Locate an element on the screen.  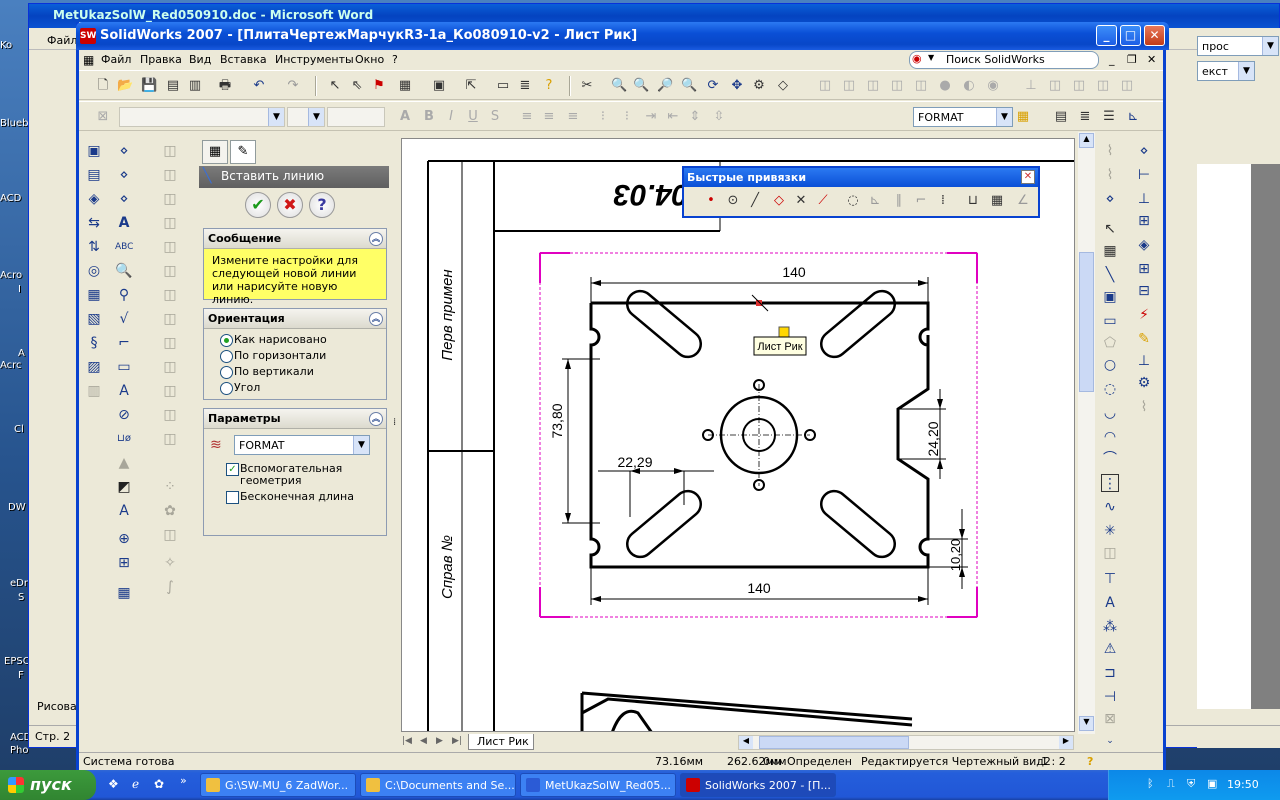
dimension-slot: 22,29 is located at coordinates (634, 462).